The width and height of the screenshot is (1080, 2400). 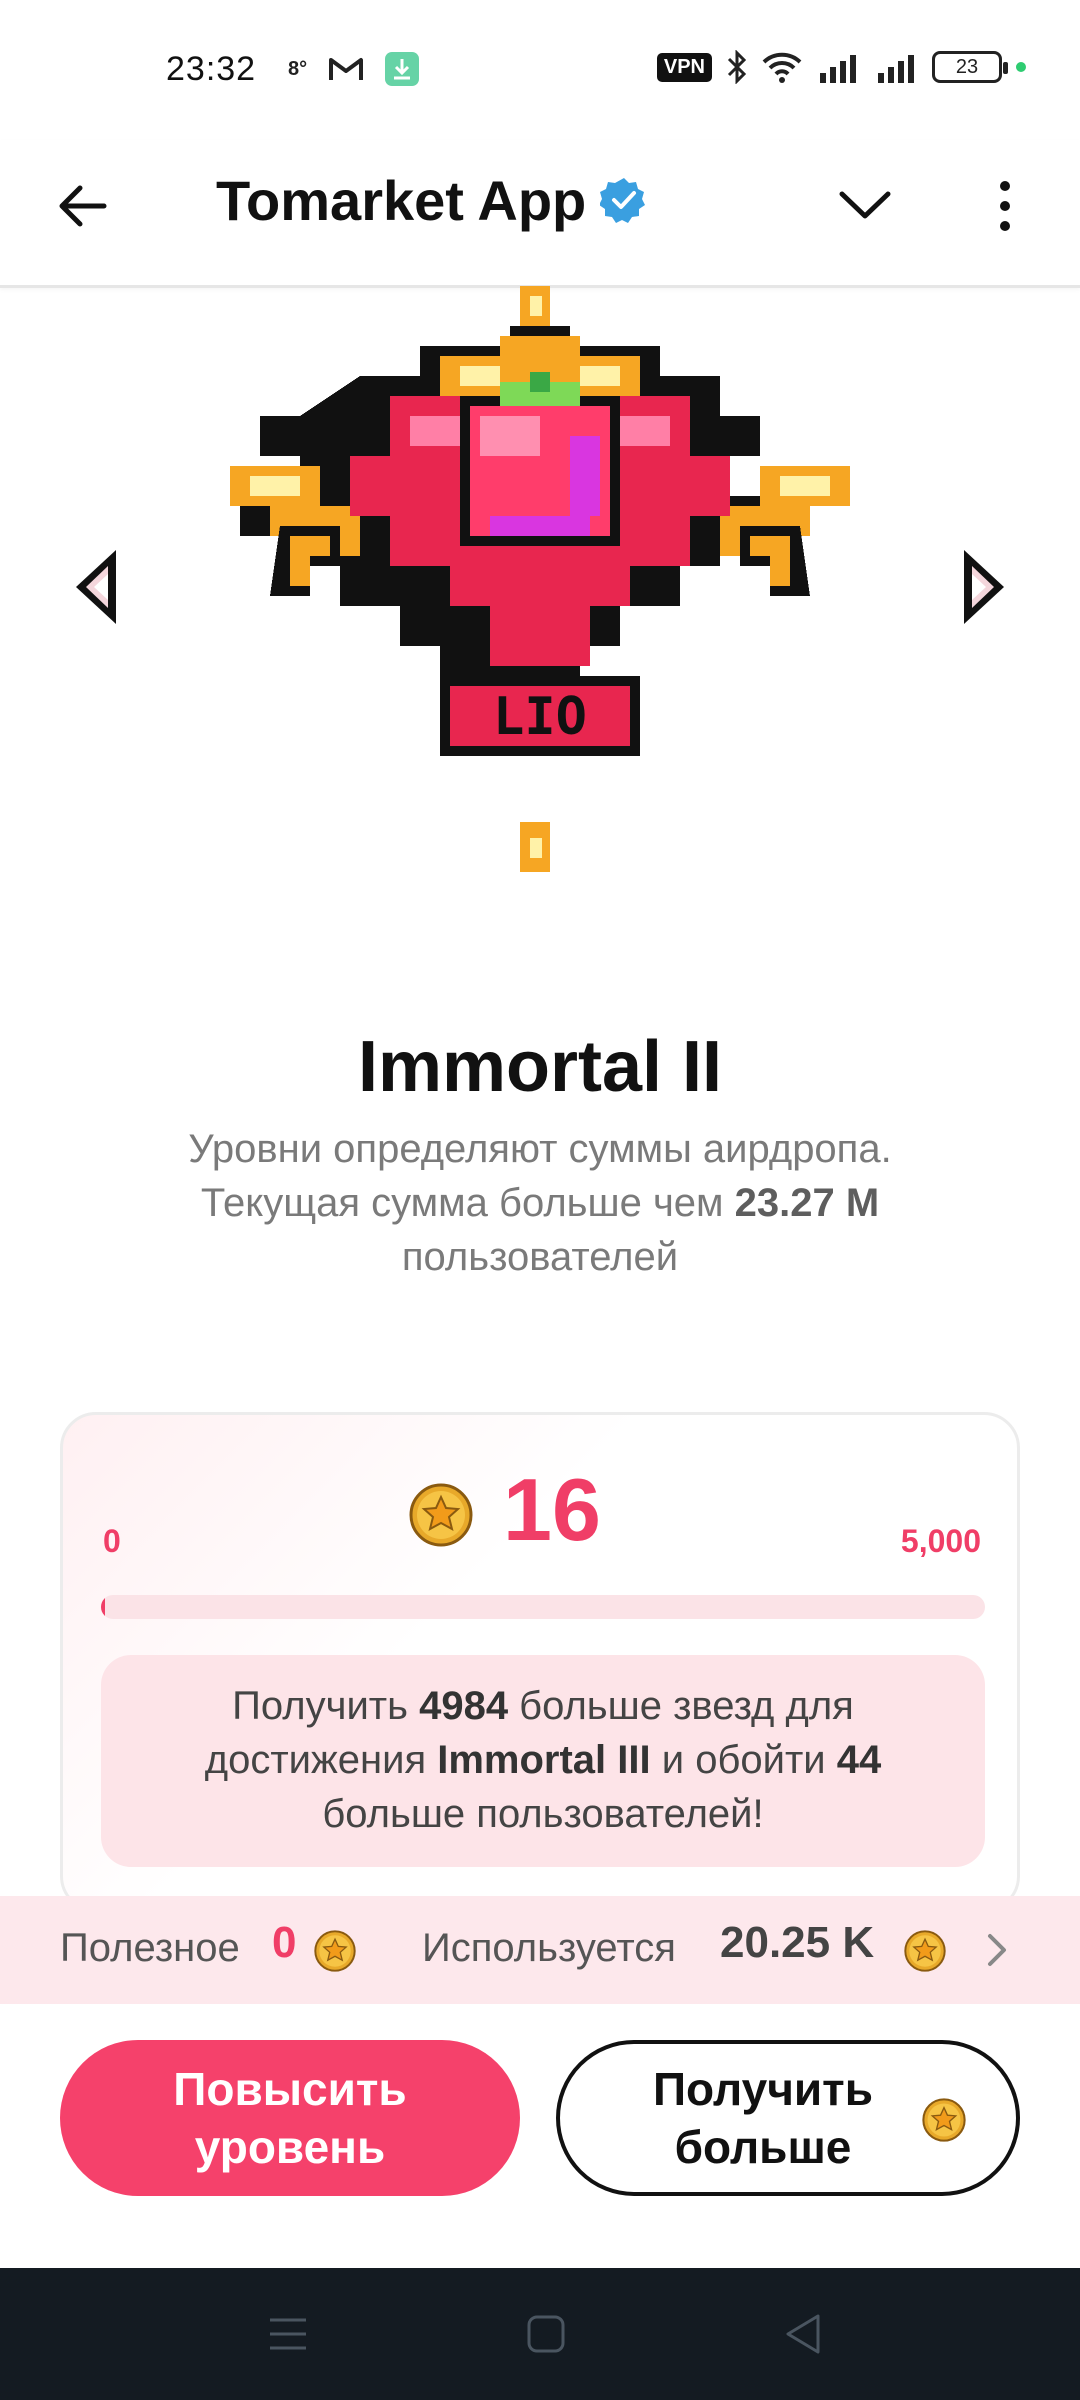 I want to click on next-rank-icon, so click(x=984, y=587).